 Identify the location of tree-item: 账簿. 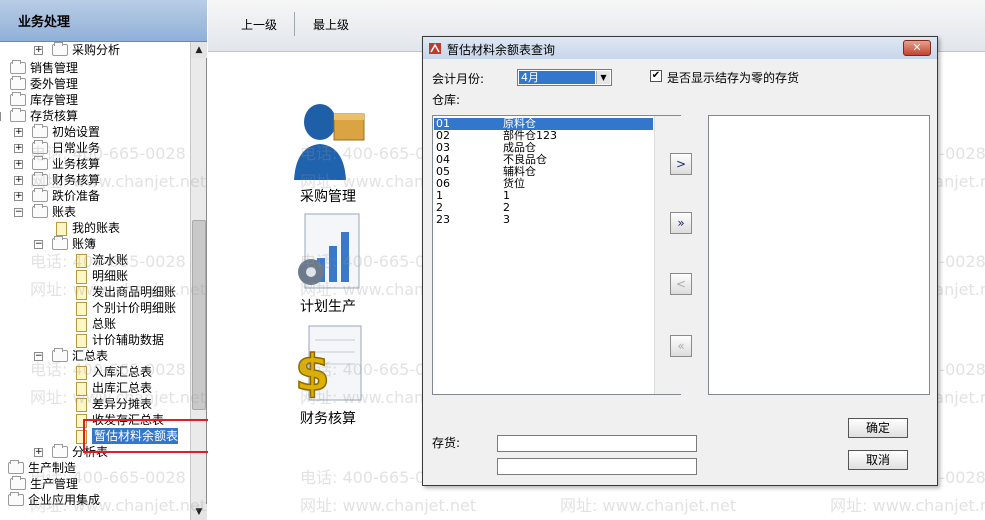
(84, 244).